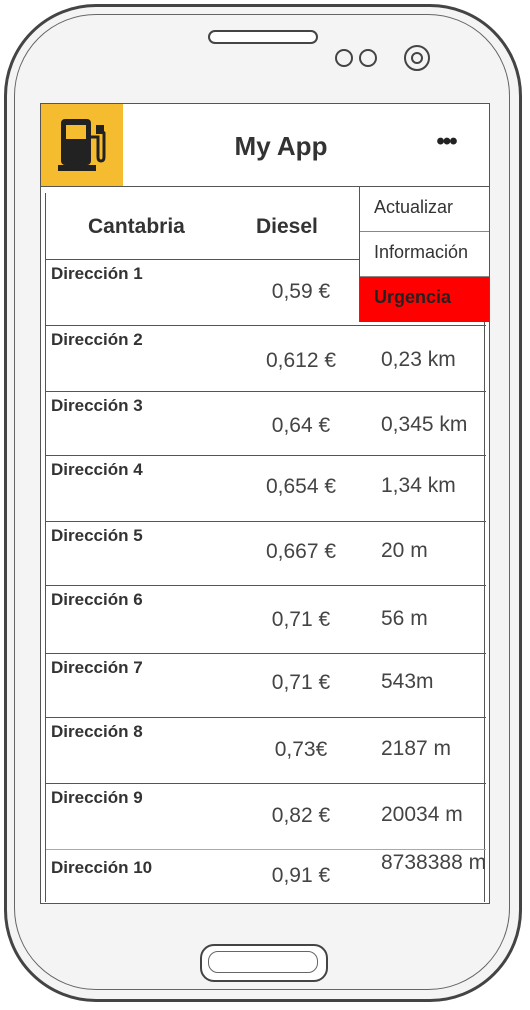 Image resolution: width=530 pixels, height=1010 pixels. Describe the element at coordinates (301, 749) in the screenshot. I see `price-cell: 0,73€` at that location.